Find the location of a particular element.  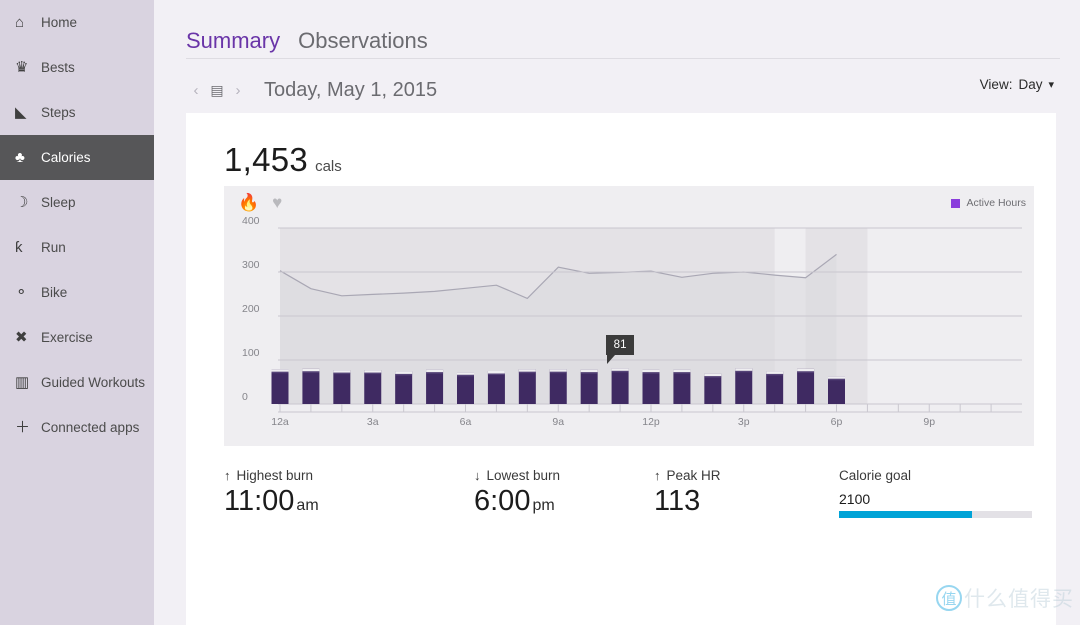

tab-observations: Observations is located at coordinates (363, 43).